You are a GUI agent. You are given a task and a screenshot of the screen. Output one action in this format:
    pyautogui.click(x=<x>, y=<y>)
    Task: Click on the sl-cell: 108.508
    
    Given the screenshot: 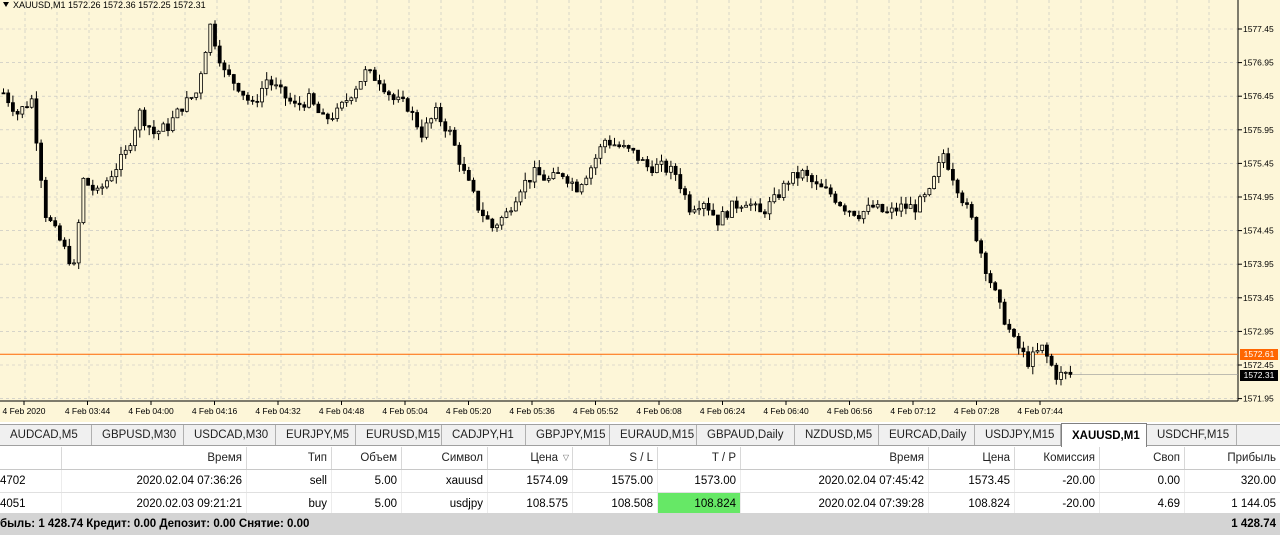 What is the action you would take?
    pyautogui.click(x=615, y=504)
    